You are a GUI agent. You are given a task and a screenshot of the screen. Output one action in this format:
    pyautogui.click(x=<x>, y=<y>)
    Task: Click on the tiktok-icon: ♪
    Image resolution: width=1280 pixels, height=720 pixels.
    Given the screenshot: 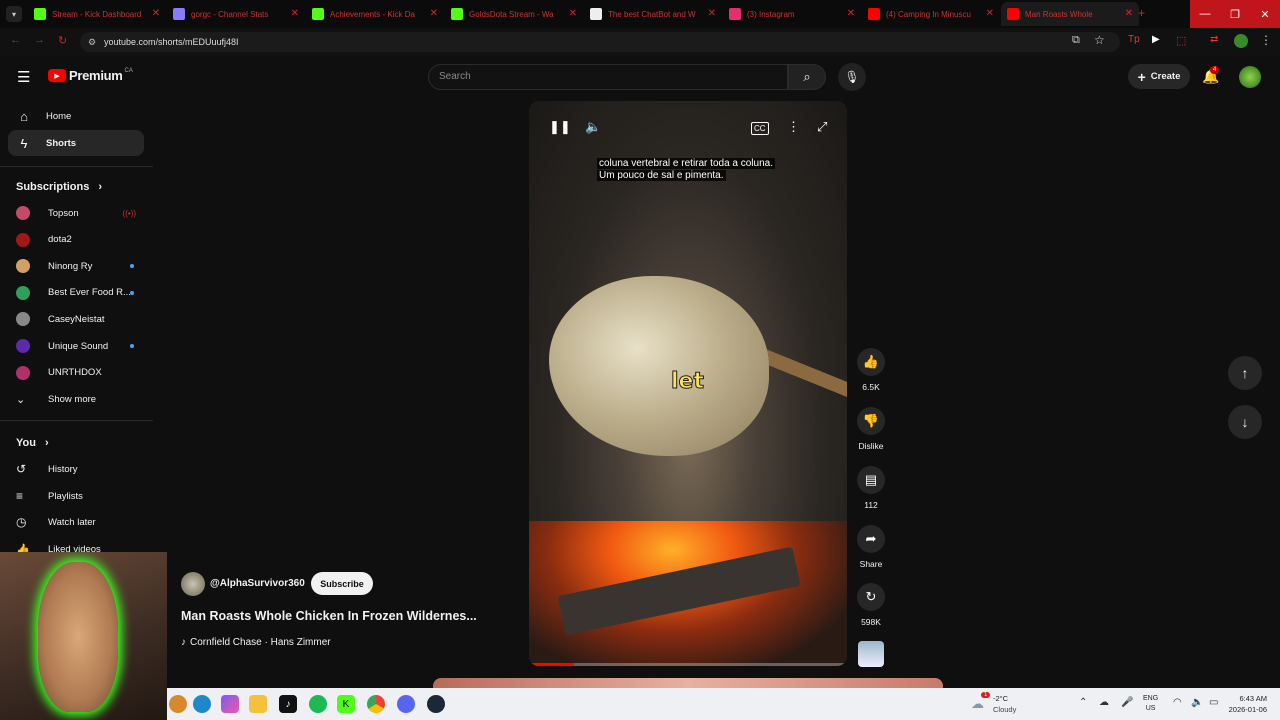 What is the action you would take?
    pyautogui.click(x=288, y=704)
    